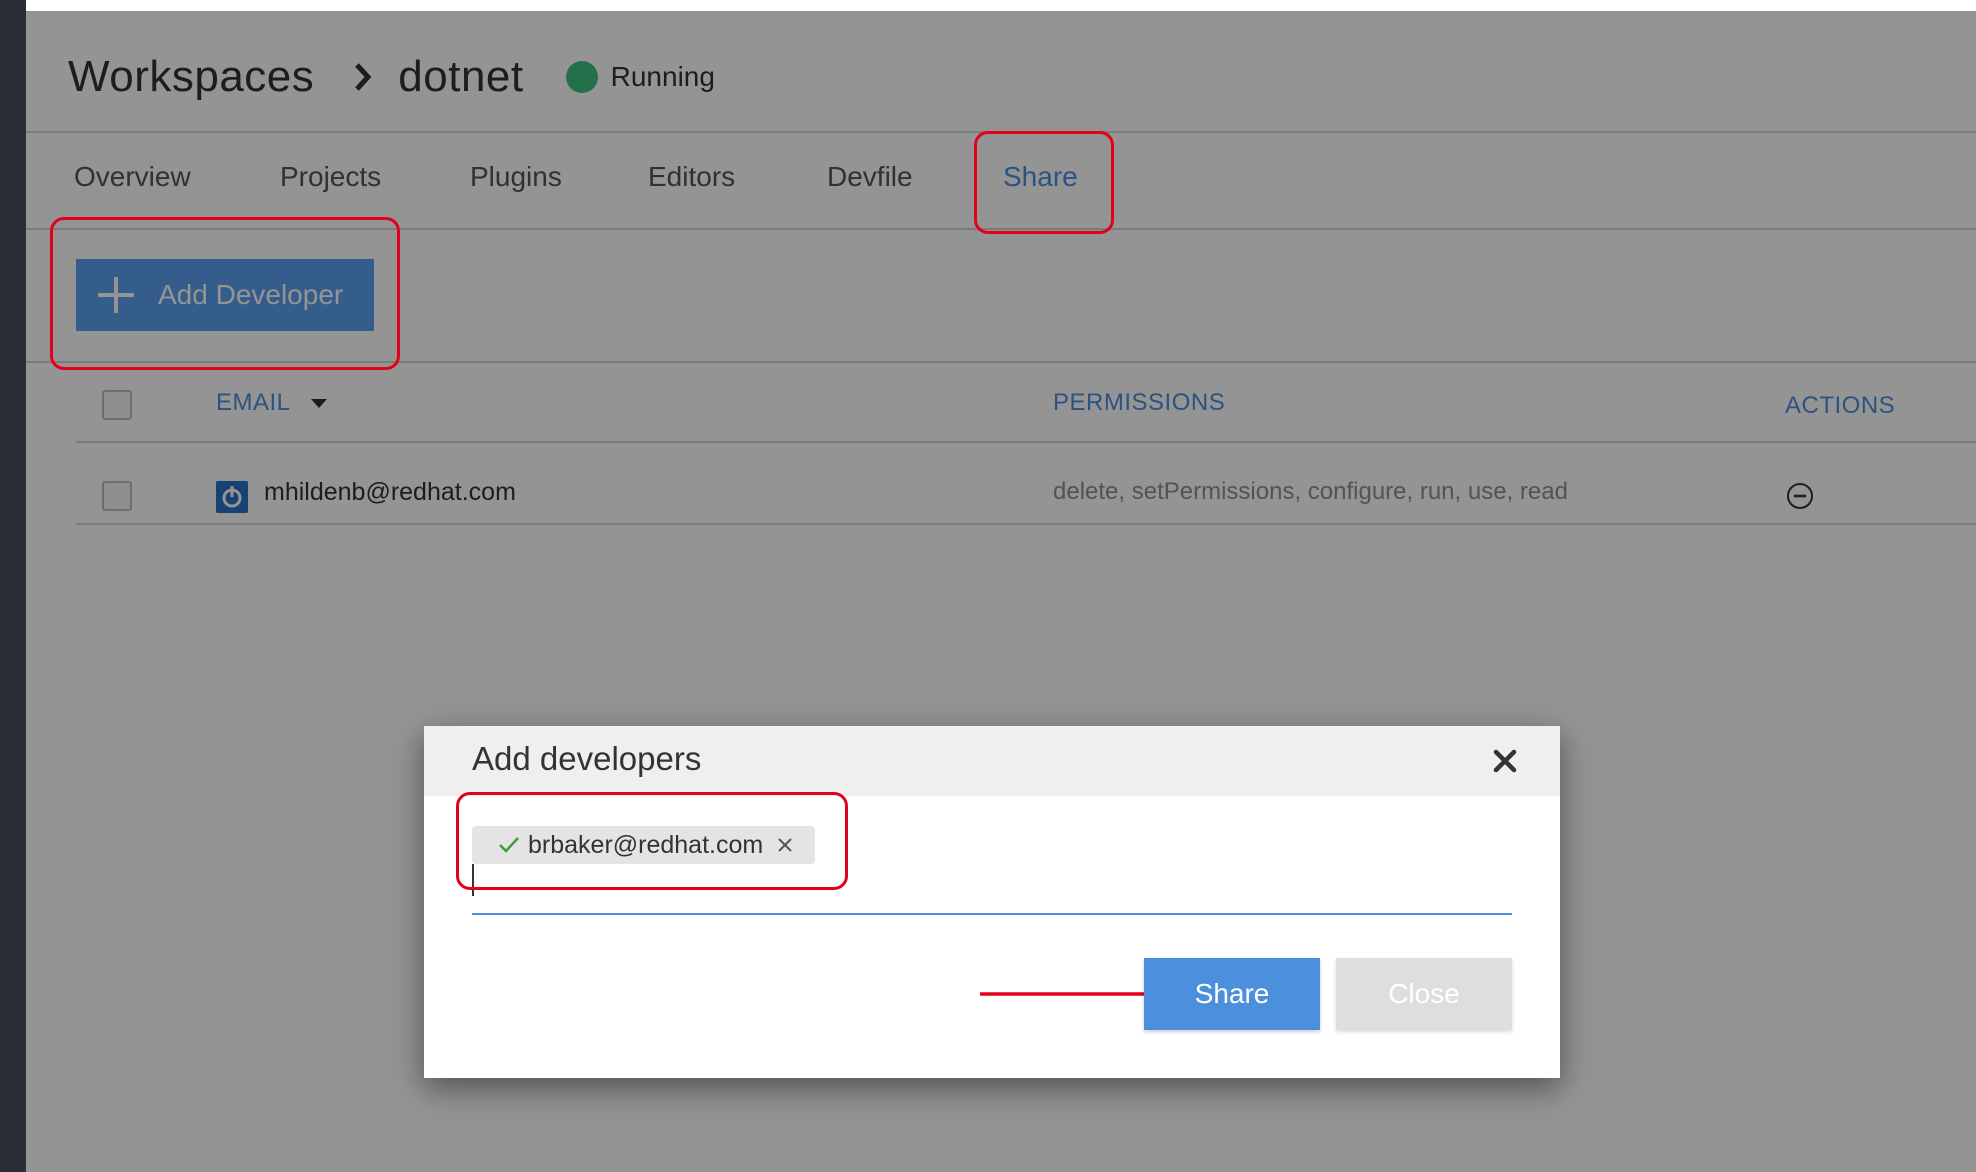 This screenshot has height=1172, width=1976. Describe the element at coordinates (1001, 5) in the screenshot. I see `top-edge` at that location.